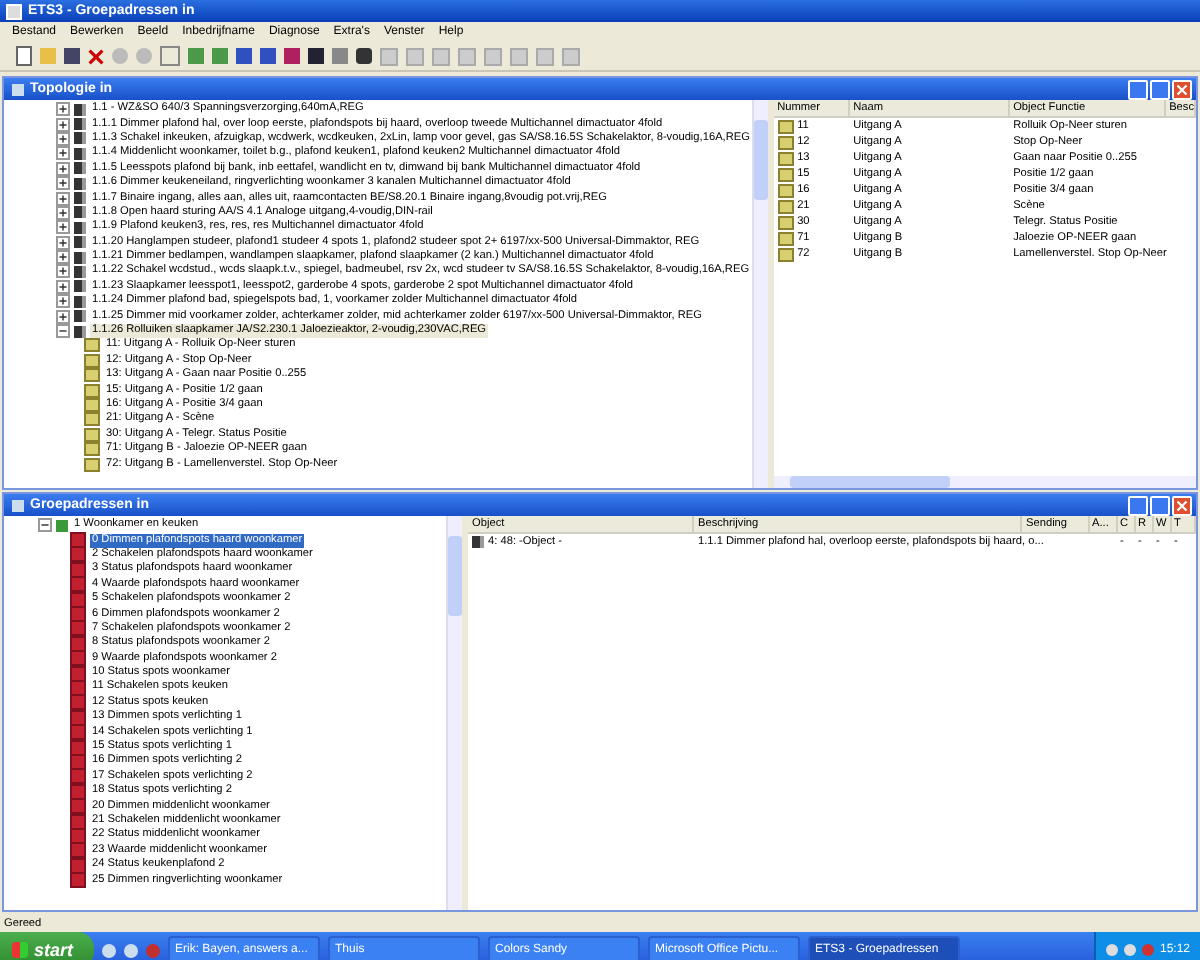  Describe the element at coordinates (47, 946) in the screenshot. I see `start-button: start` at that location.